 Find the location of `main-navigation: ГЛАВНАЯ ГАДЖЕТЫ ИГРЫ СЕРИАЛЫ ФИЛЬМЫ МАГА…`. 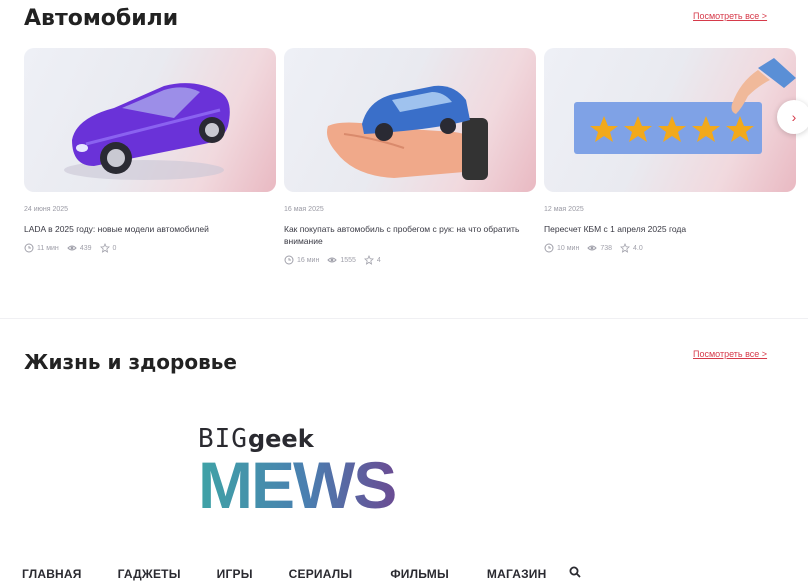

main-navigation: ГЛАВНАЯ ГАДЖЕТЫ ИГРЫ СЕРИАЛЫ ФИЛЬМЫ МАГА… is located at coordinates (301, 573).